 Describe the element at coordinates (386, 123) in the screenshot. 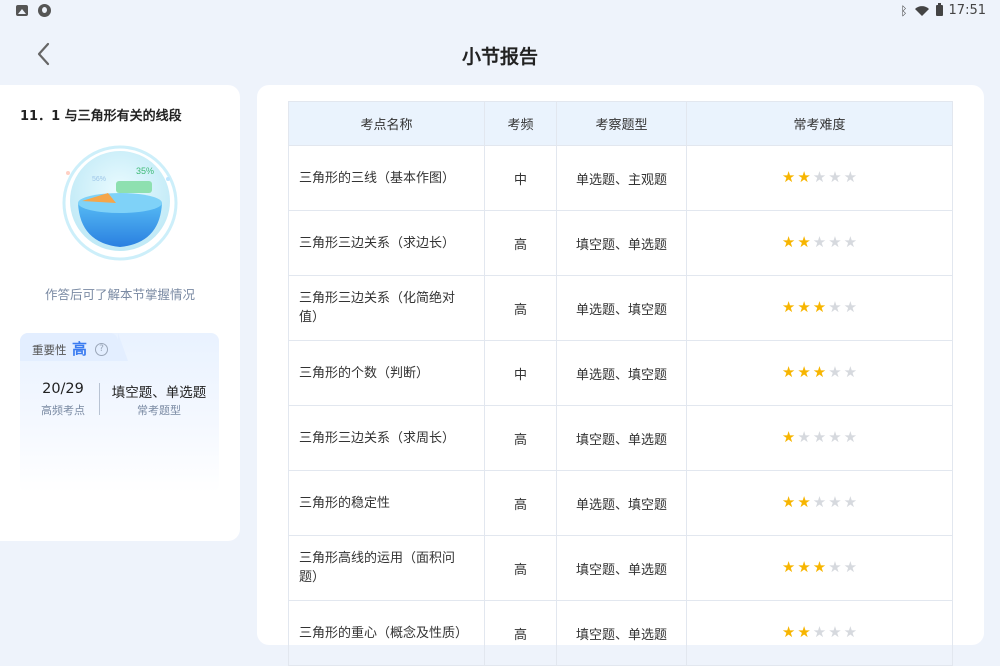

I see `column-header-name: 考点名称` at that location.